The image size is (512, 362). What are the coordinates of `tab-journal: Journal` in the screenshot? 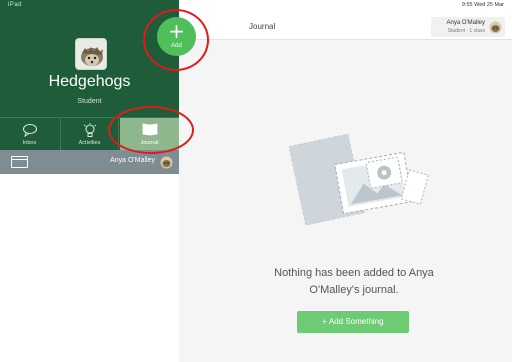 It's located at (149, 134).